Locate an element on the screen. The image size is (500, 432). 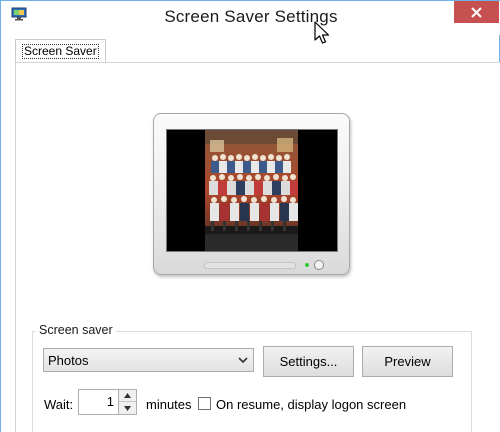
wait-minutes-input: 1 is located at coordinates (98, 402).